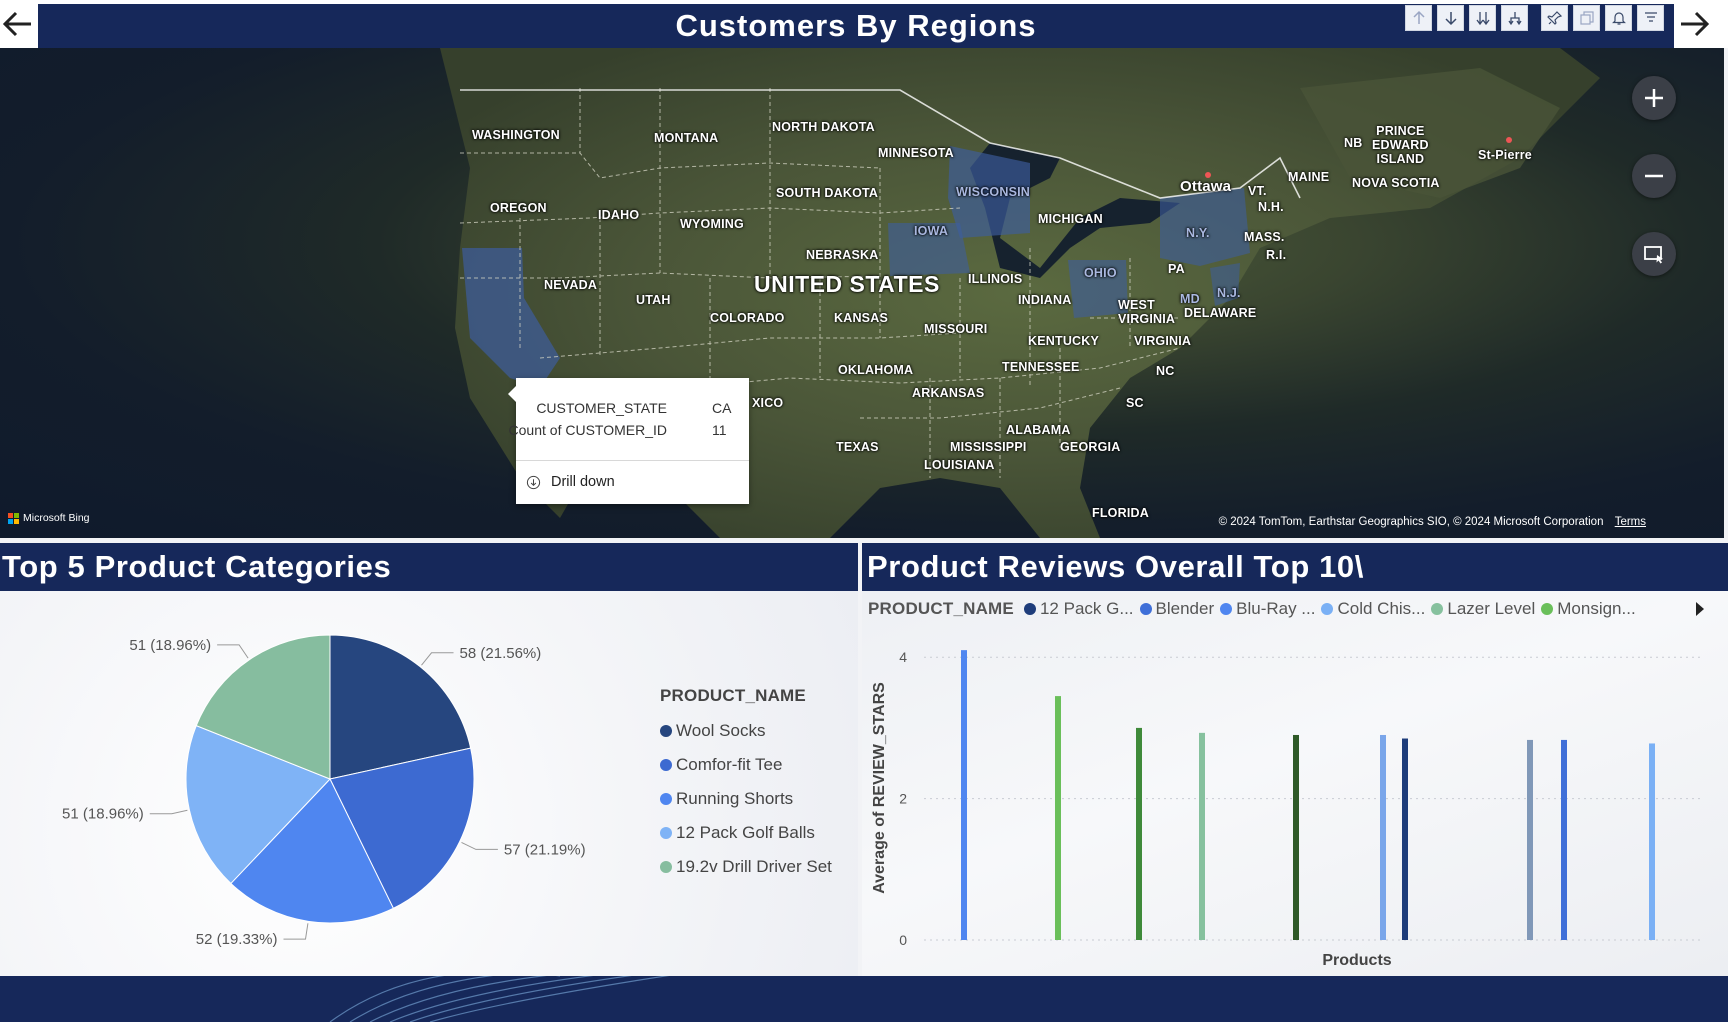  Describe the element at coordinates (959, 465) in the screenshot. I see `map-label-louisiana: LOUISIANA` at that location.